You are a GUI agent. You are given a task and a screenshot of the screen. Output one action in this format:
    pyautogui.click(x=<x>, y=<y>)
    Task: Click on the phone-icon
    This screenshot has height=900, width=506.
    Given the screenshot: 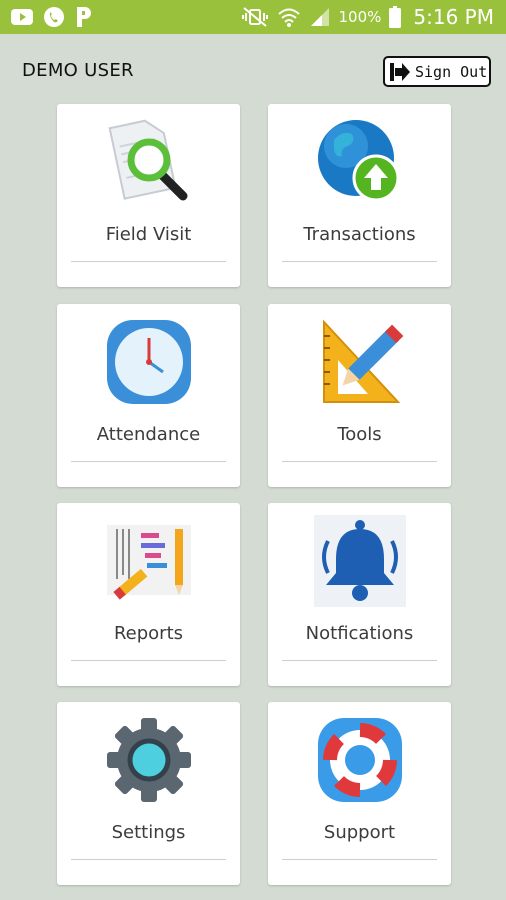 What is the action you would take?
    pyautogui.click(x=54, y=17)
    